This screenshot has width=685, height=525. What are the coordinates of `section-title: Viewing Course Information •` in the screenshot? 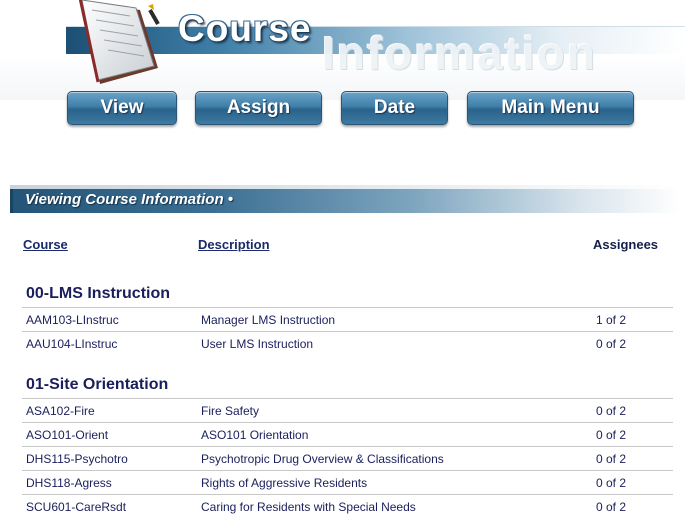 It's located at (129, 199).